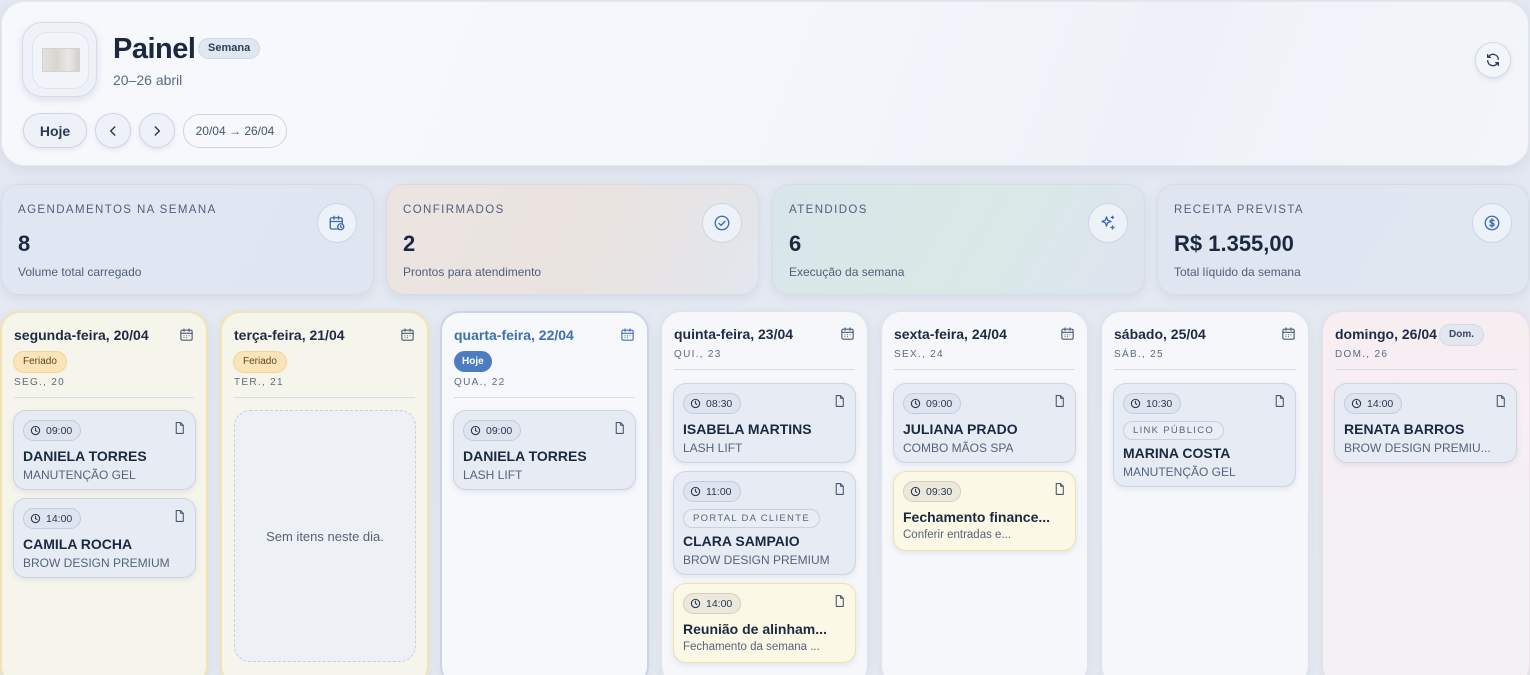 The width and height of the screenshot is (1530, 675). I want to click on time-label: 14:00, so click(59, 518).